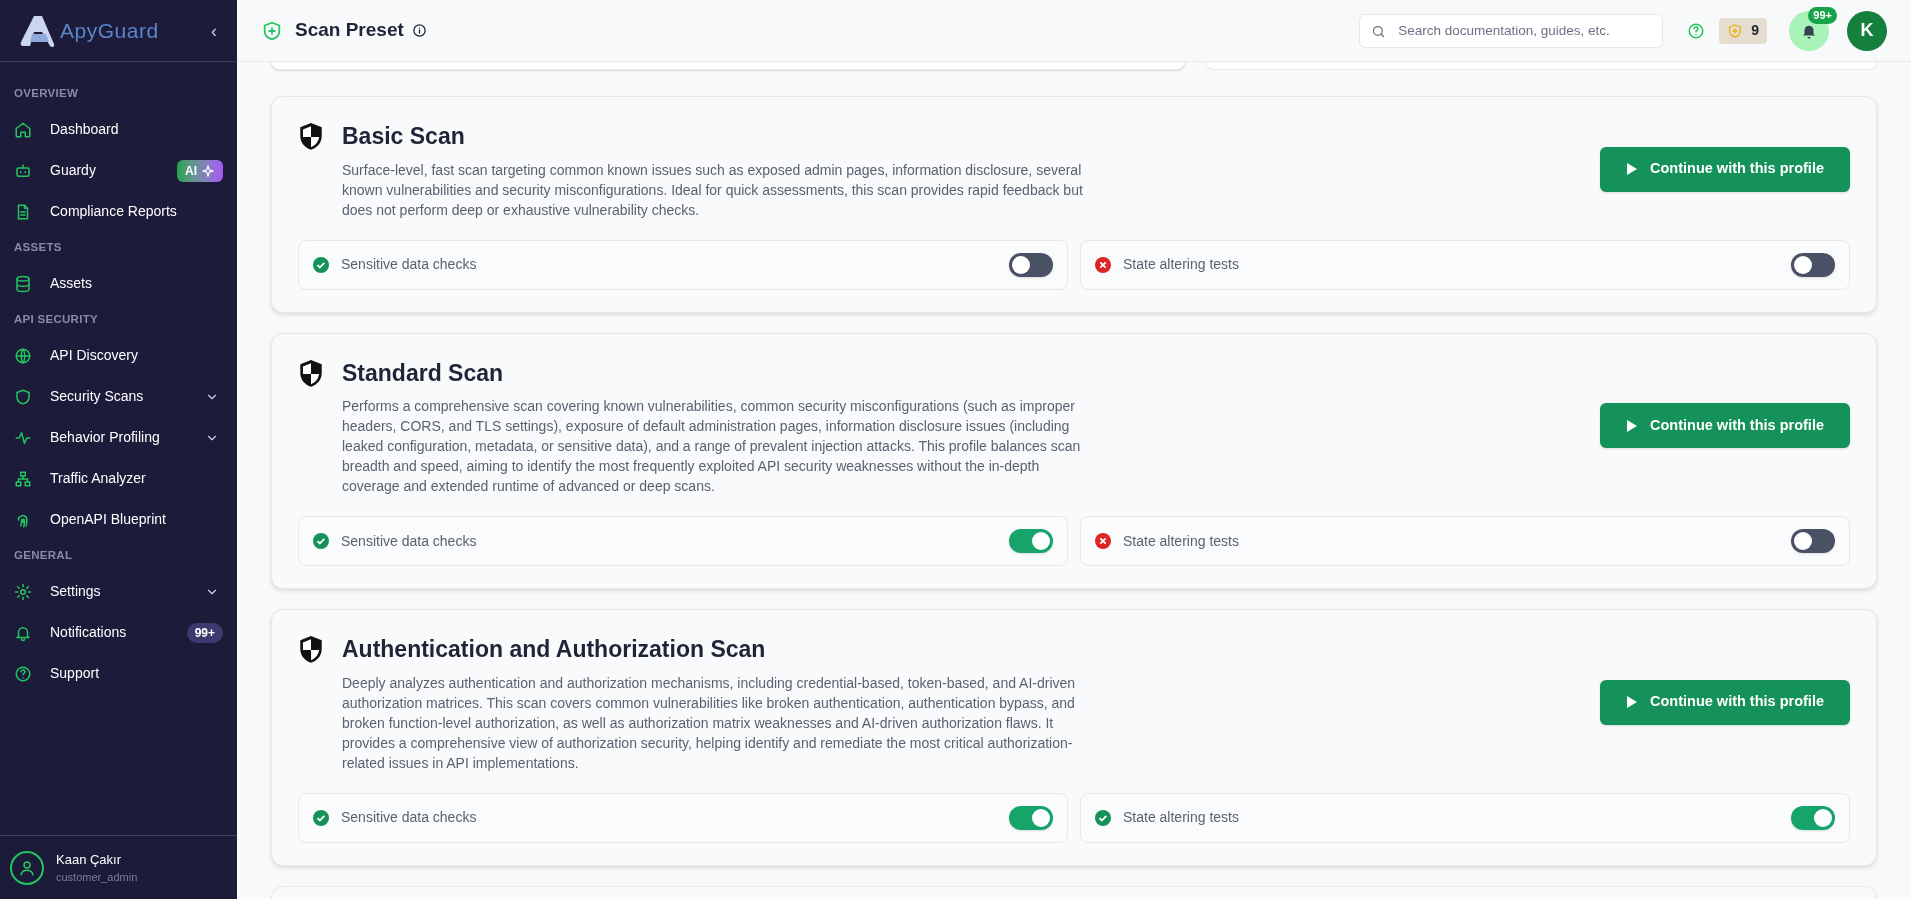 The width and height of the screenshot is (1911, 899). What do you see at coordinates (46, 93) in the screenshot?
I see `section-heading: OVERVIEW` at bounding box center [46, 93].